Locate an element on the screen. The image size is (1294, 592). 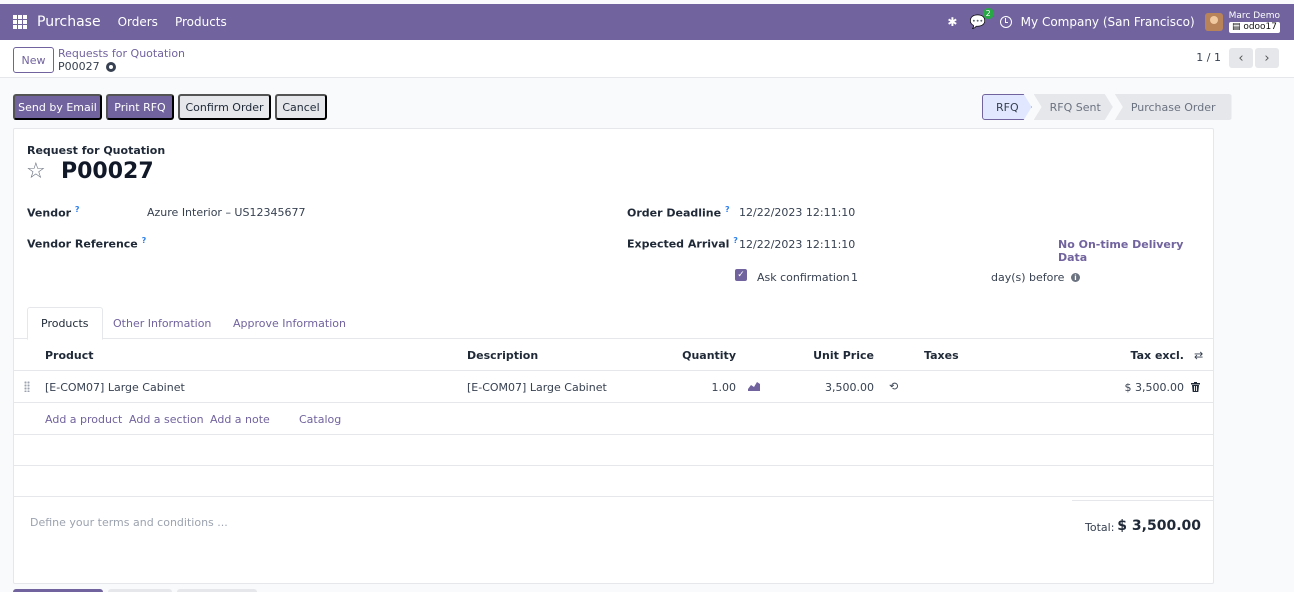
row-quantity: 1.00 is located at coordinates (705, 387).